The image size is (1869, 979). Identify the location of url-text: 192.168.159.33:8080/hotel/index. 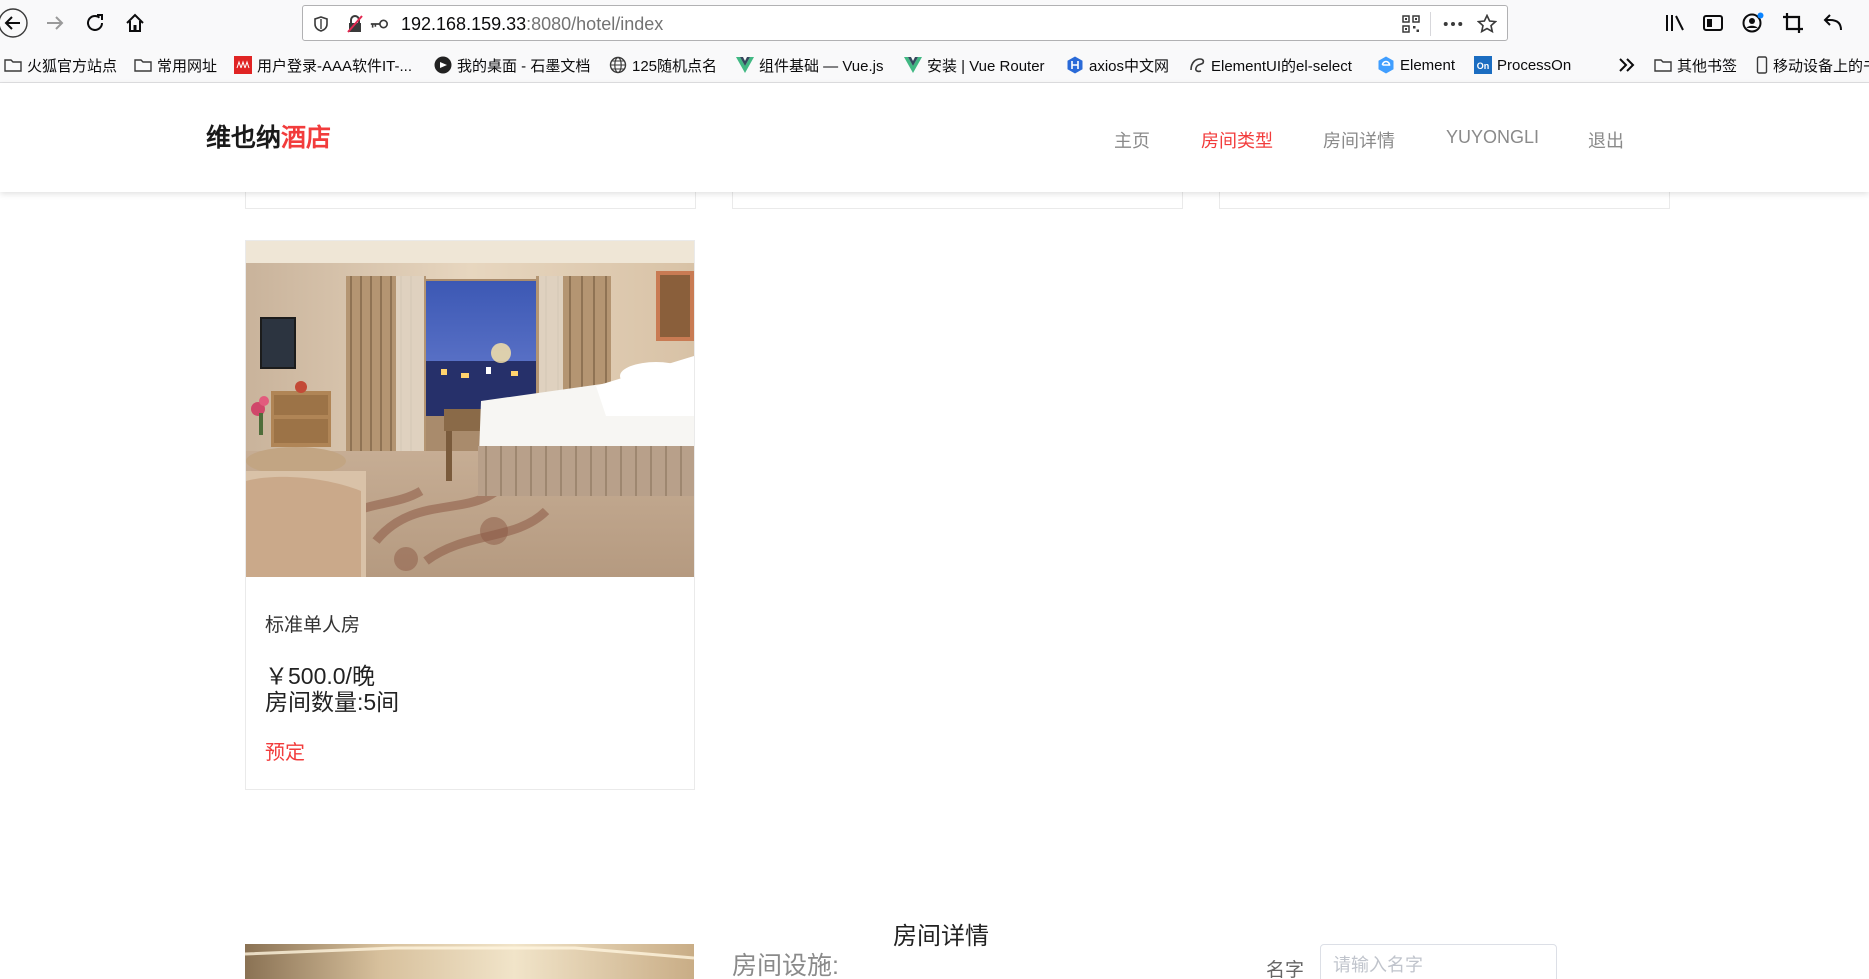
(532, 24).